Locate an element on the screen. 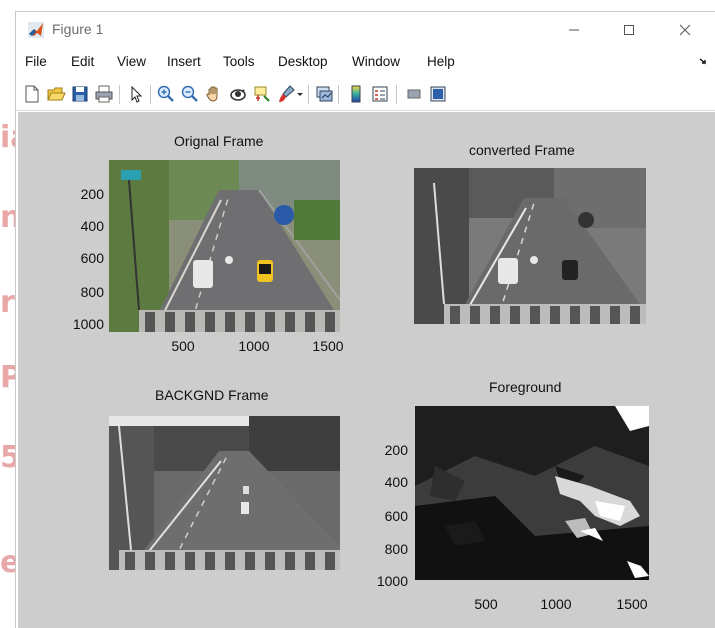 Image resolution: width=715 pixels, height=628 pixels. hide-plot-tools-icon is located at coordinates (414, 94).